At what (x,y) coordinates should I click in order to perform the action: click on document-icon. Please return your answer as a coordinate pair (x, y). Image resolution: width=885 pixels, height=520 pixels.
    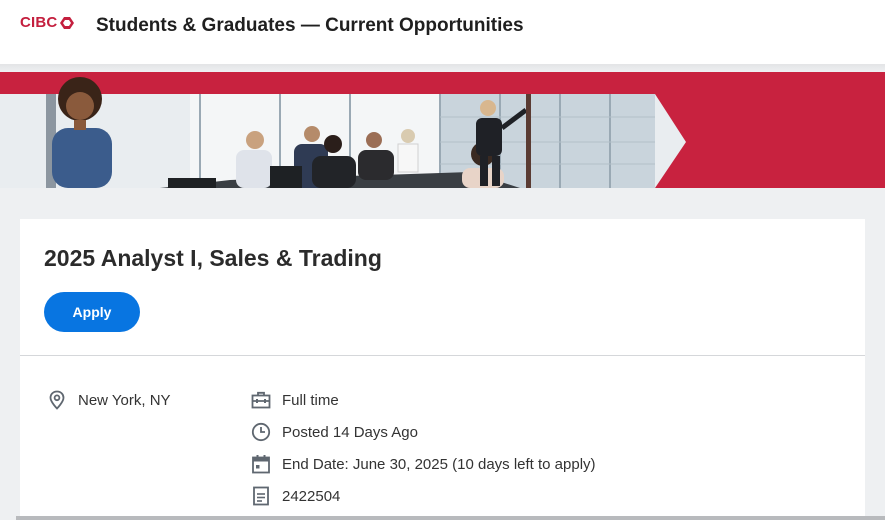
    Looking at the image, I should click on (261, 496).